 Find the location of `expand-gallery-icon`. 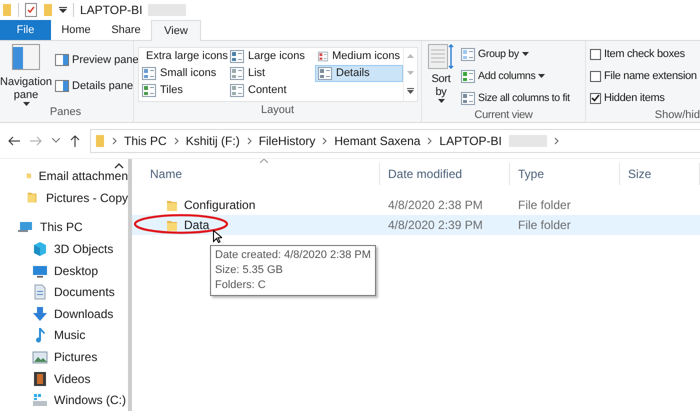

expand-gallery-icon is located at coordinates (410, 91).